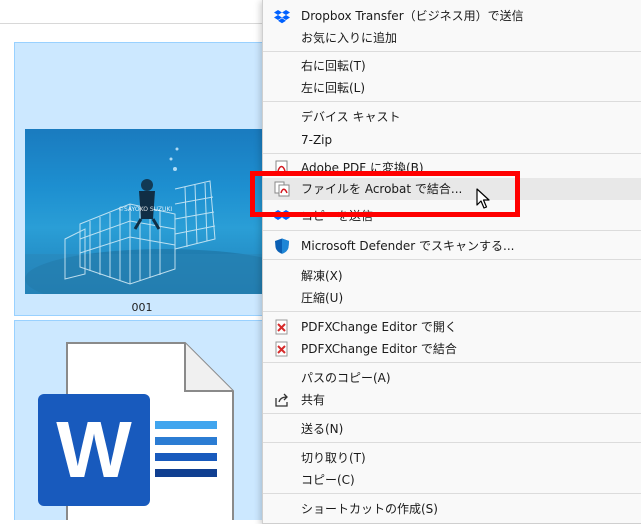 The width and height of the screenshot is (641, 524). I want to click on share-icon, so click(281, 400).